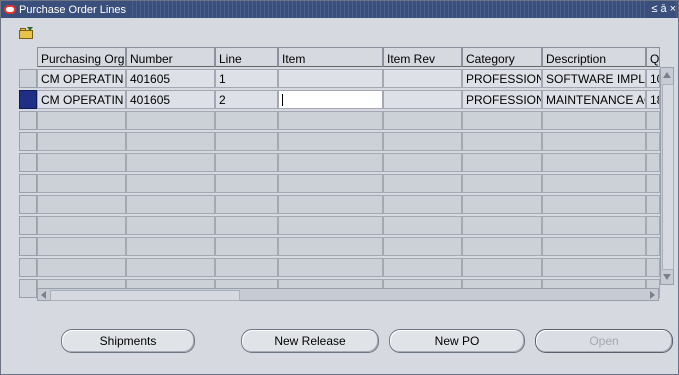  What do you see at coordinates (422, 57) in the screenshot?
I see `column-header: Item Rev` at bounding box center [422, 57].